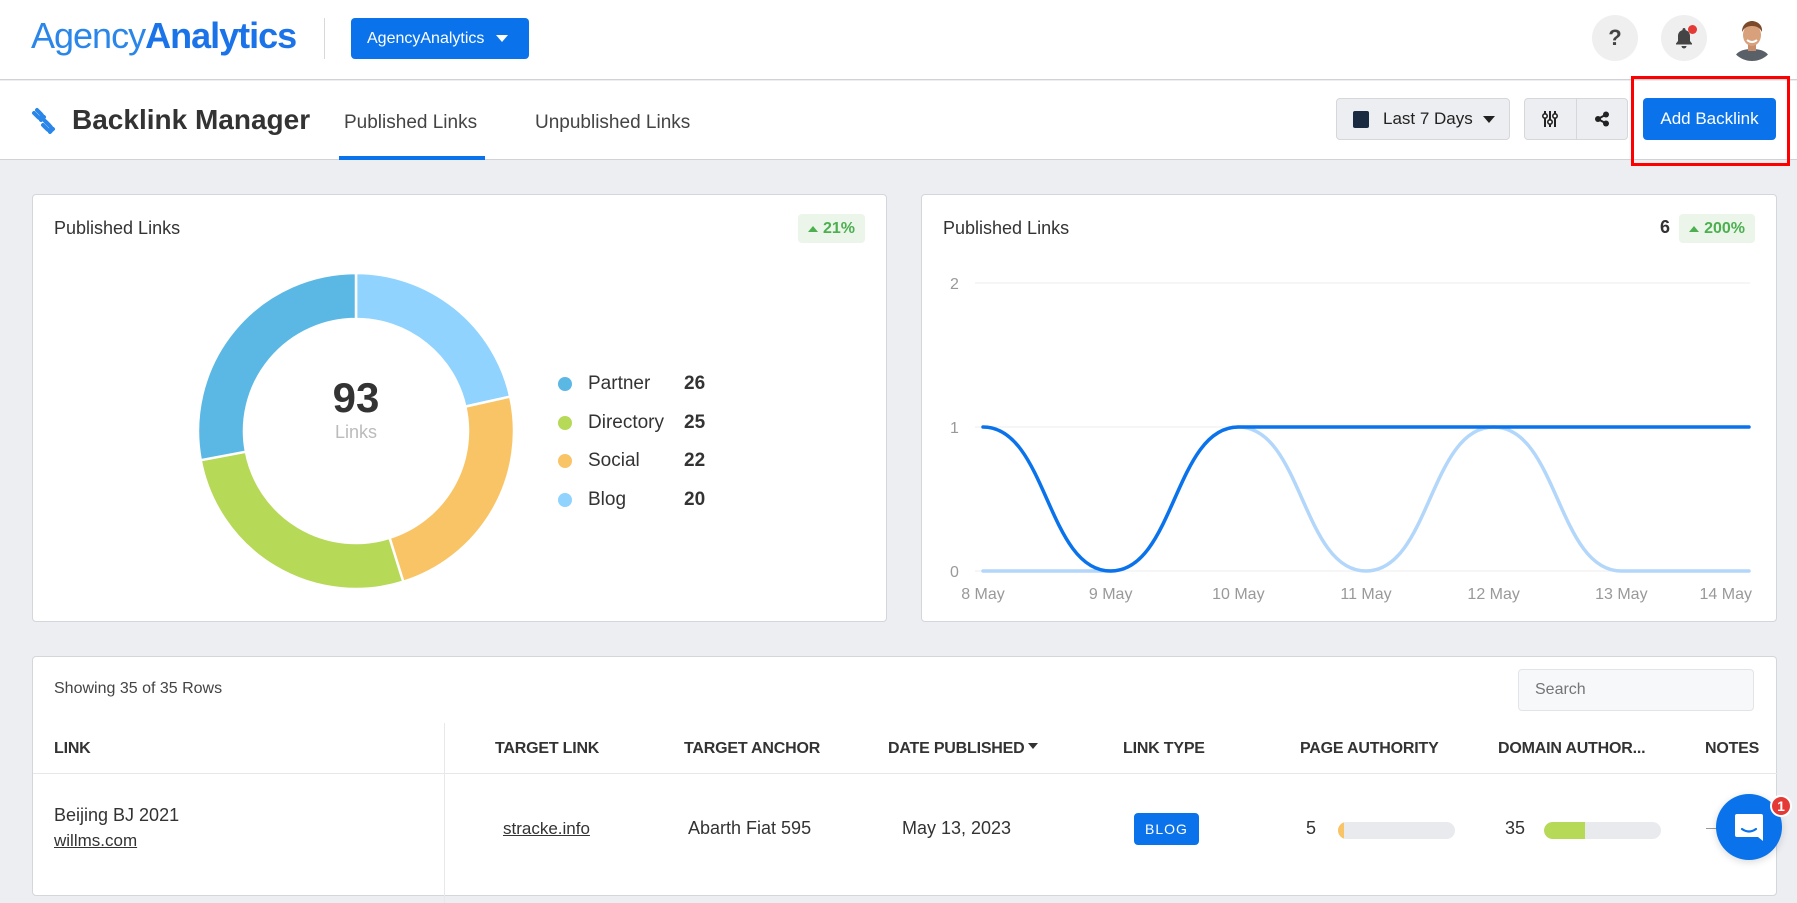  Describe the element at coordinates (138, 689) in the screenshot. I see `row-count: Showing 35 of 35 Rows` at that location.